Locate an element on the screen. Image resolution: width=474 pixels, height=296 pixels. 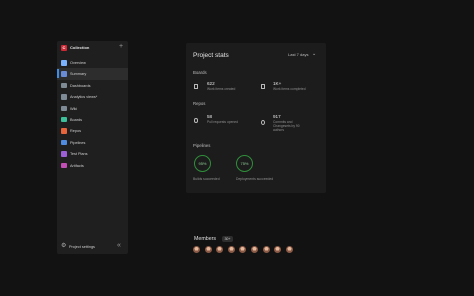
pull-requests-label: Pull requests opened is located at coordinates (222, 122).